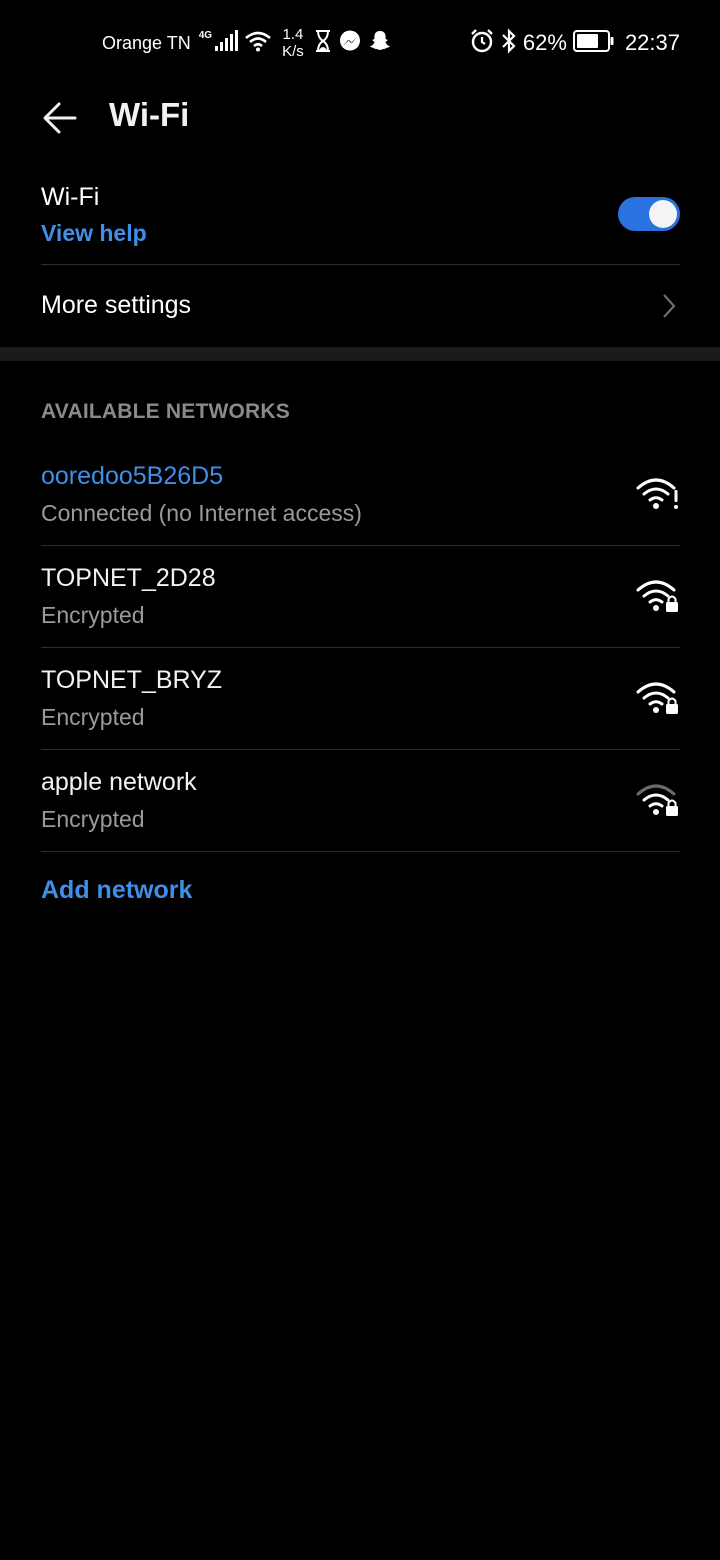 The image size is (720, 1560). I want to click on back-arrow-icon, so click(60, 118).